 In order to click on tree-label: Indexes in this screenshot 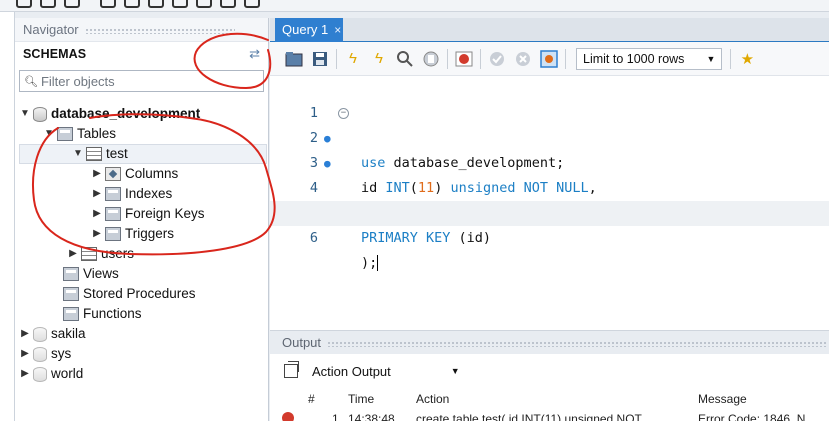, I will do `click(149, 193)`.